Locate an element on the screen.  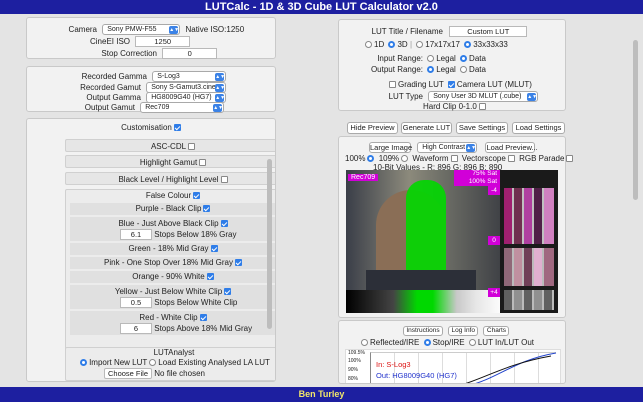
output-gamut-label: Output Gamut is located at coordinates (109, 107).